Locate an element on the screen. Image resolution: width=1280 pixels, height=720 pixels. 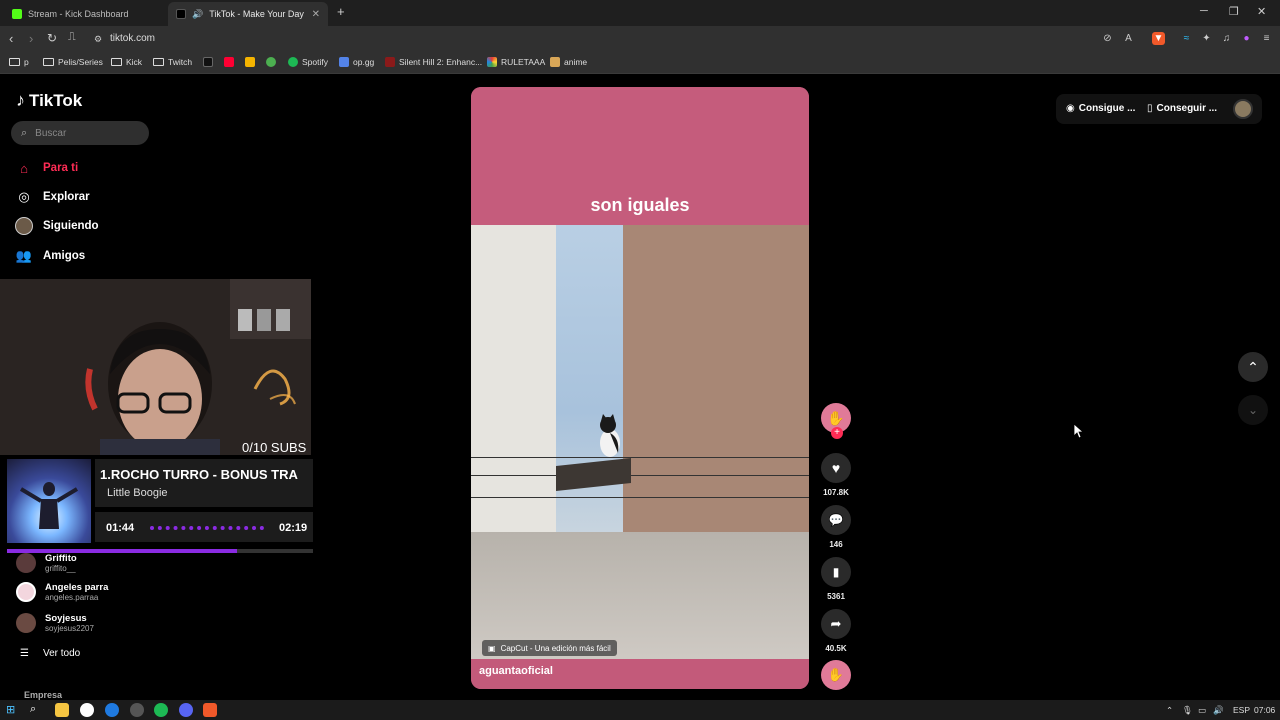
forward-icon: › is located at coordinates (31, 38).